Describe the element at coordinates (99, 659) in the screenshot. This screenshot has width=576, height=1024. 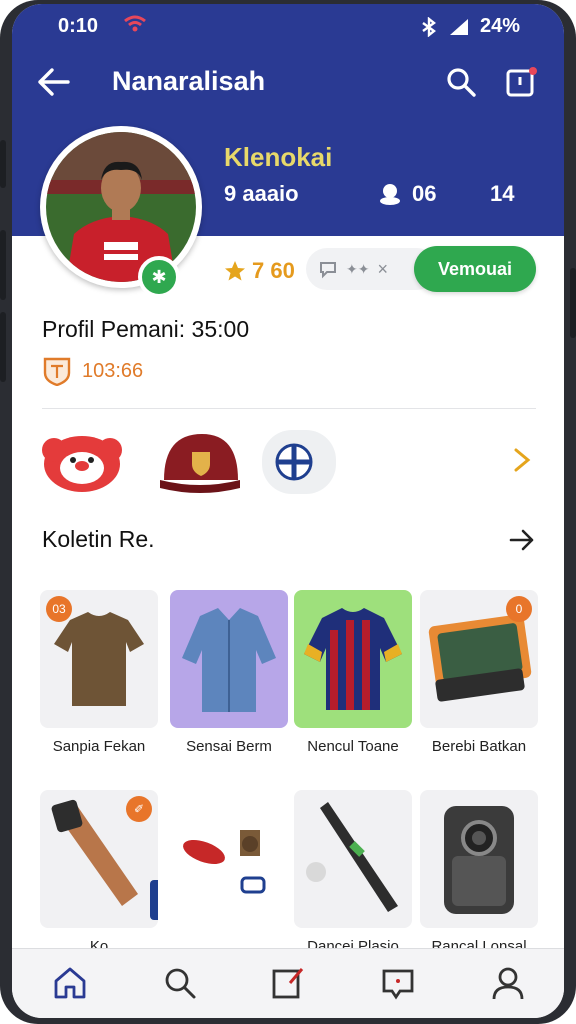
I see `card-image: 03` at that location.